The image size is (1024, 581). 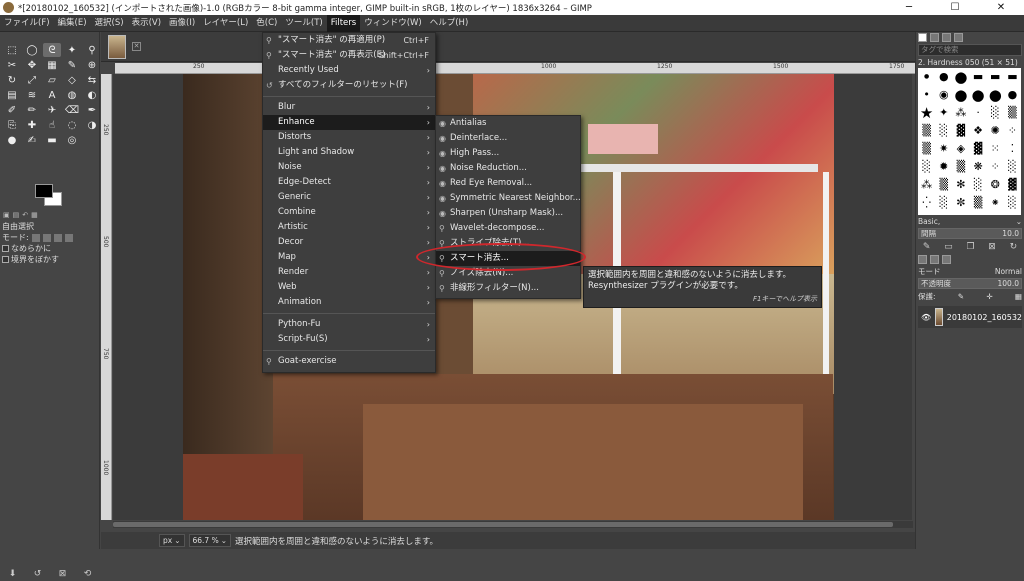 What do you see at coordinates (970, 221) in the screenshot?
I see `brush-preset-row: Basic, ⌄` at bounding box center [970, 221].